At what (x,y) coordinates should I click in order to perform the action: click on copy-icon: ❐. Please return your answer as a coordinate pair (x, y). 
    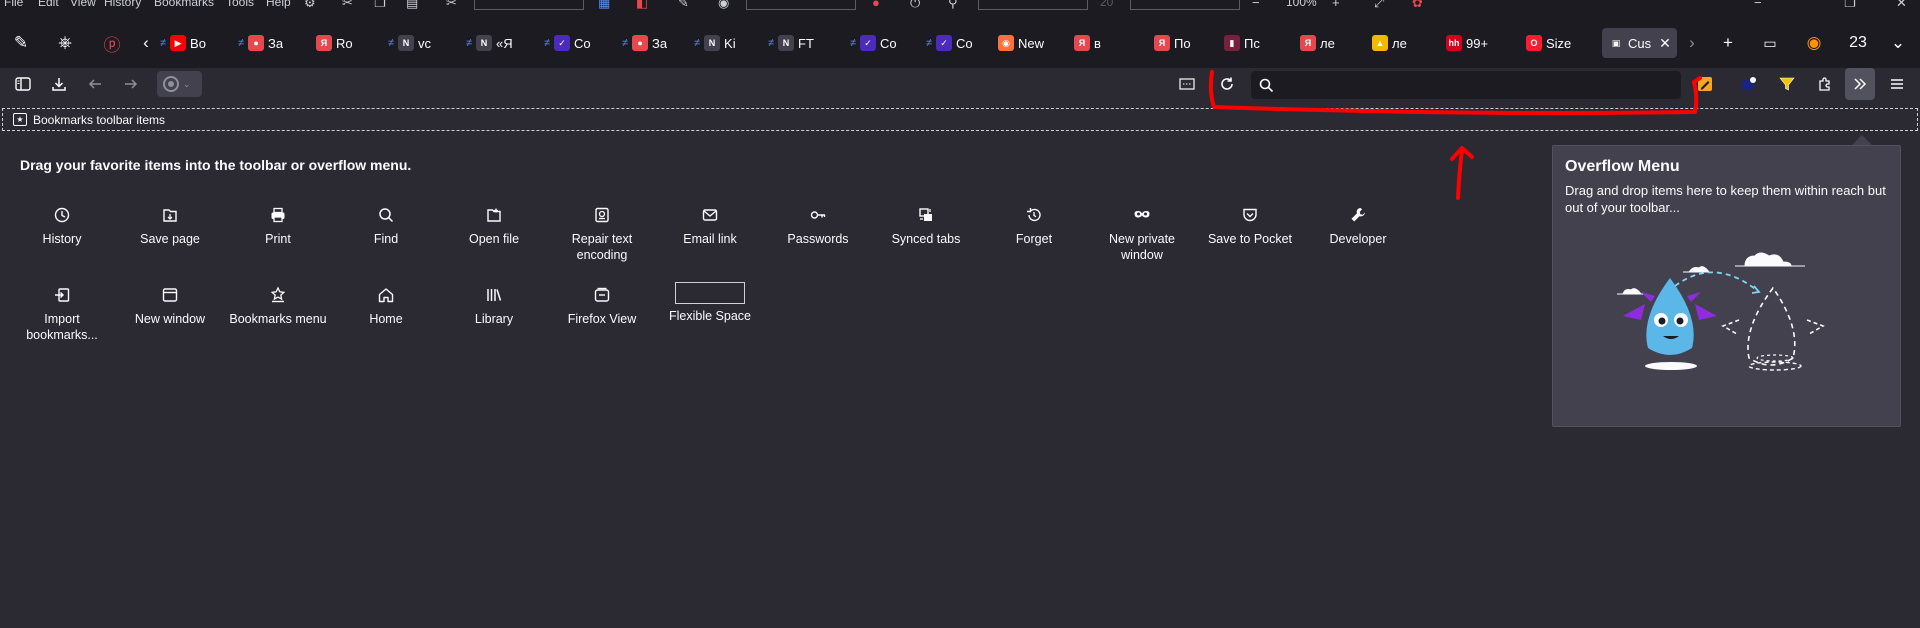
    Looking at the image, I should click on (380, 5).